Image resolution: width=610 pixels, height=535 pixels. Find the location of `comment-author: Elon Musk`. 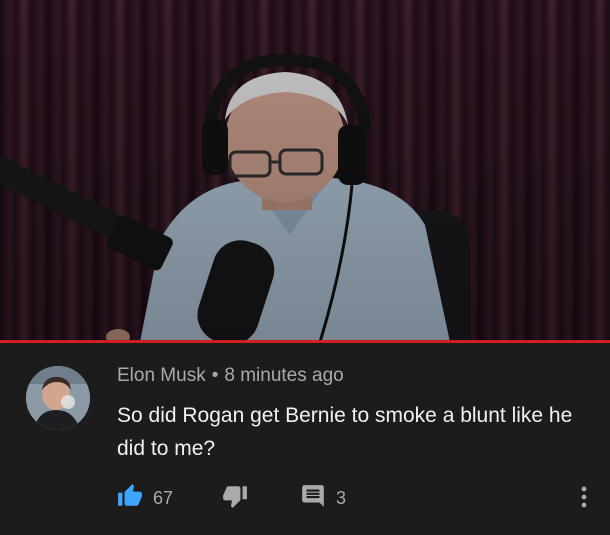

comment-author: Elon Musk is located at coordinates (161, 375).